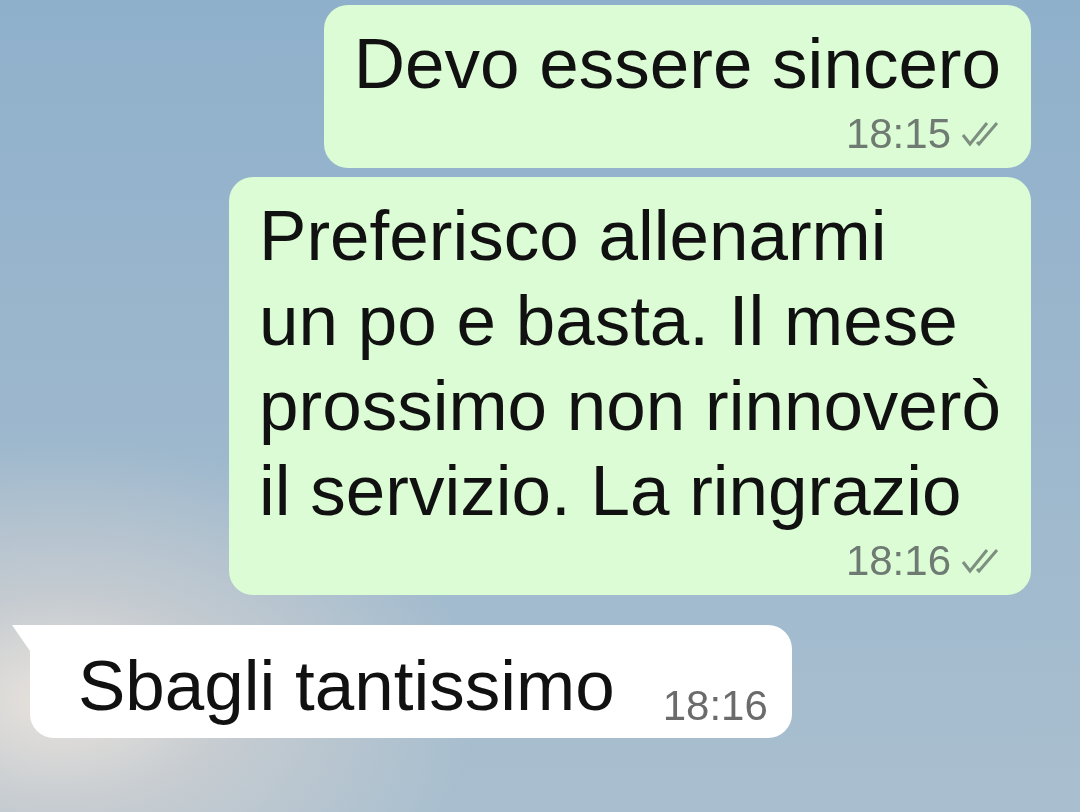 Image resolution: width=1080 pixels, height=812 pixels. What do you see at coordinates (677, 64) in the screenshot?
I see `message-text: Devo essere sincero` at bounding box center [677, 64].